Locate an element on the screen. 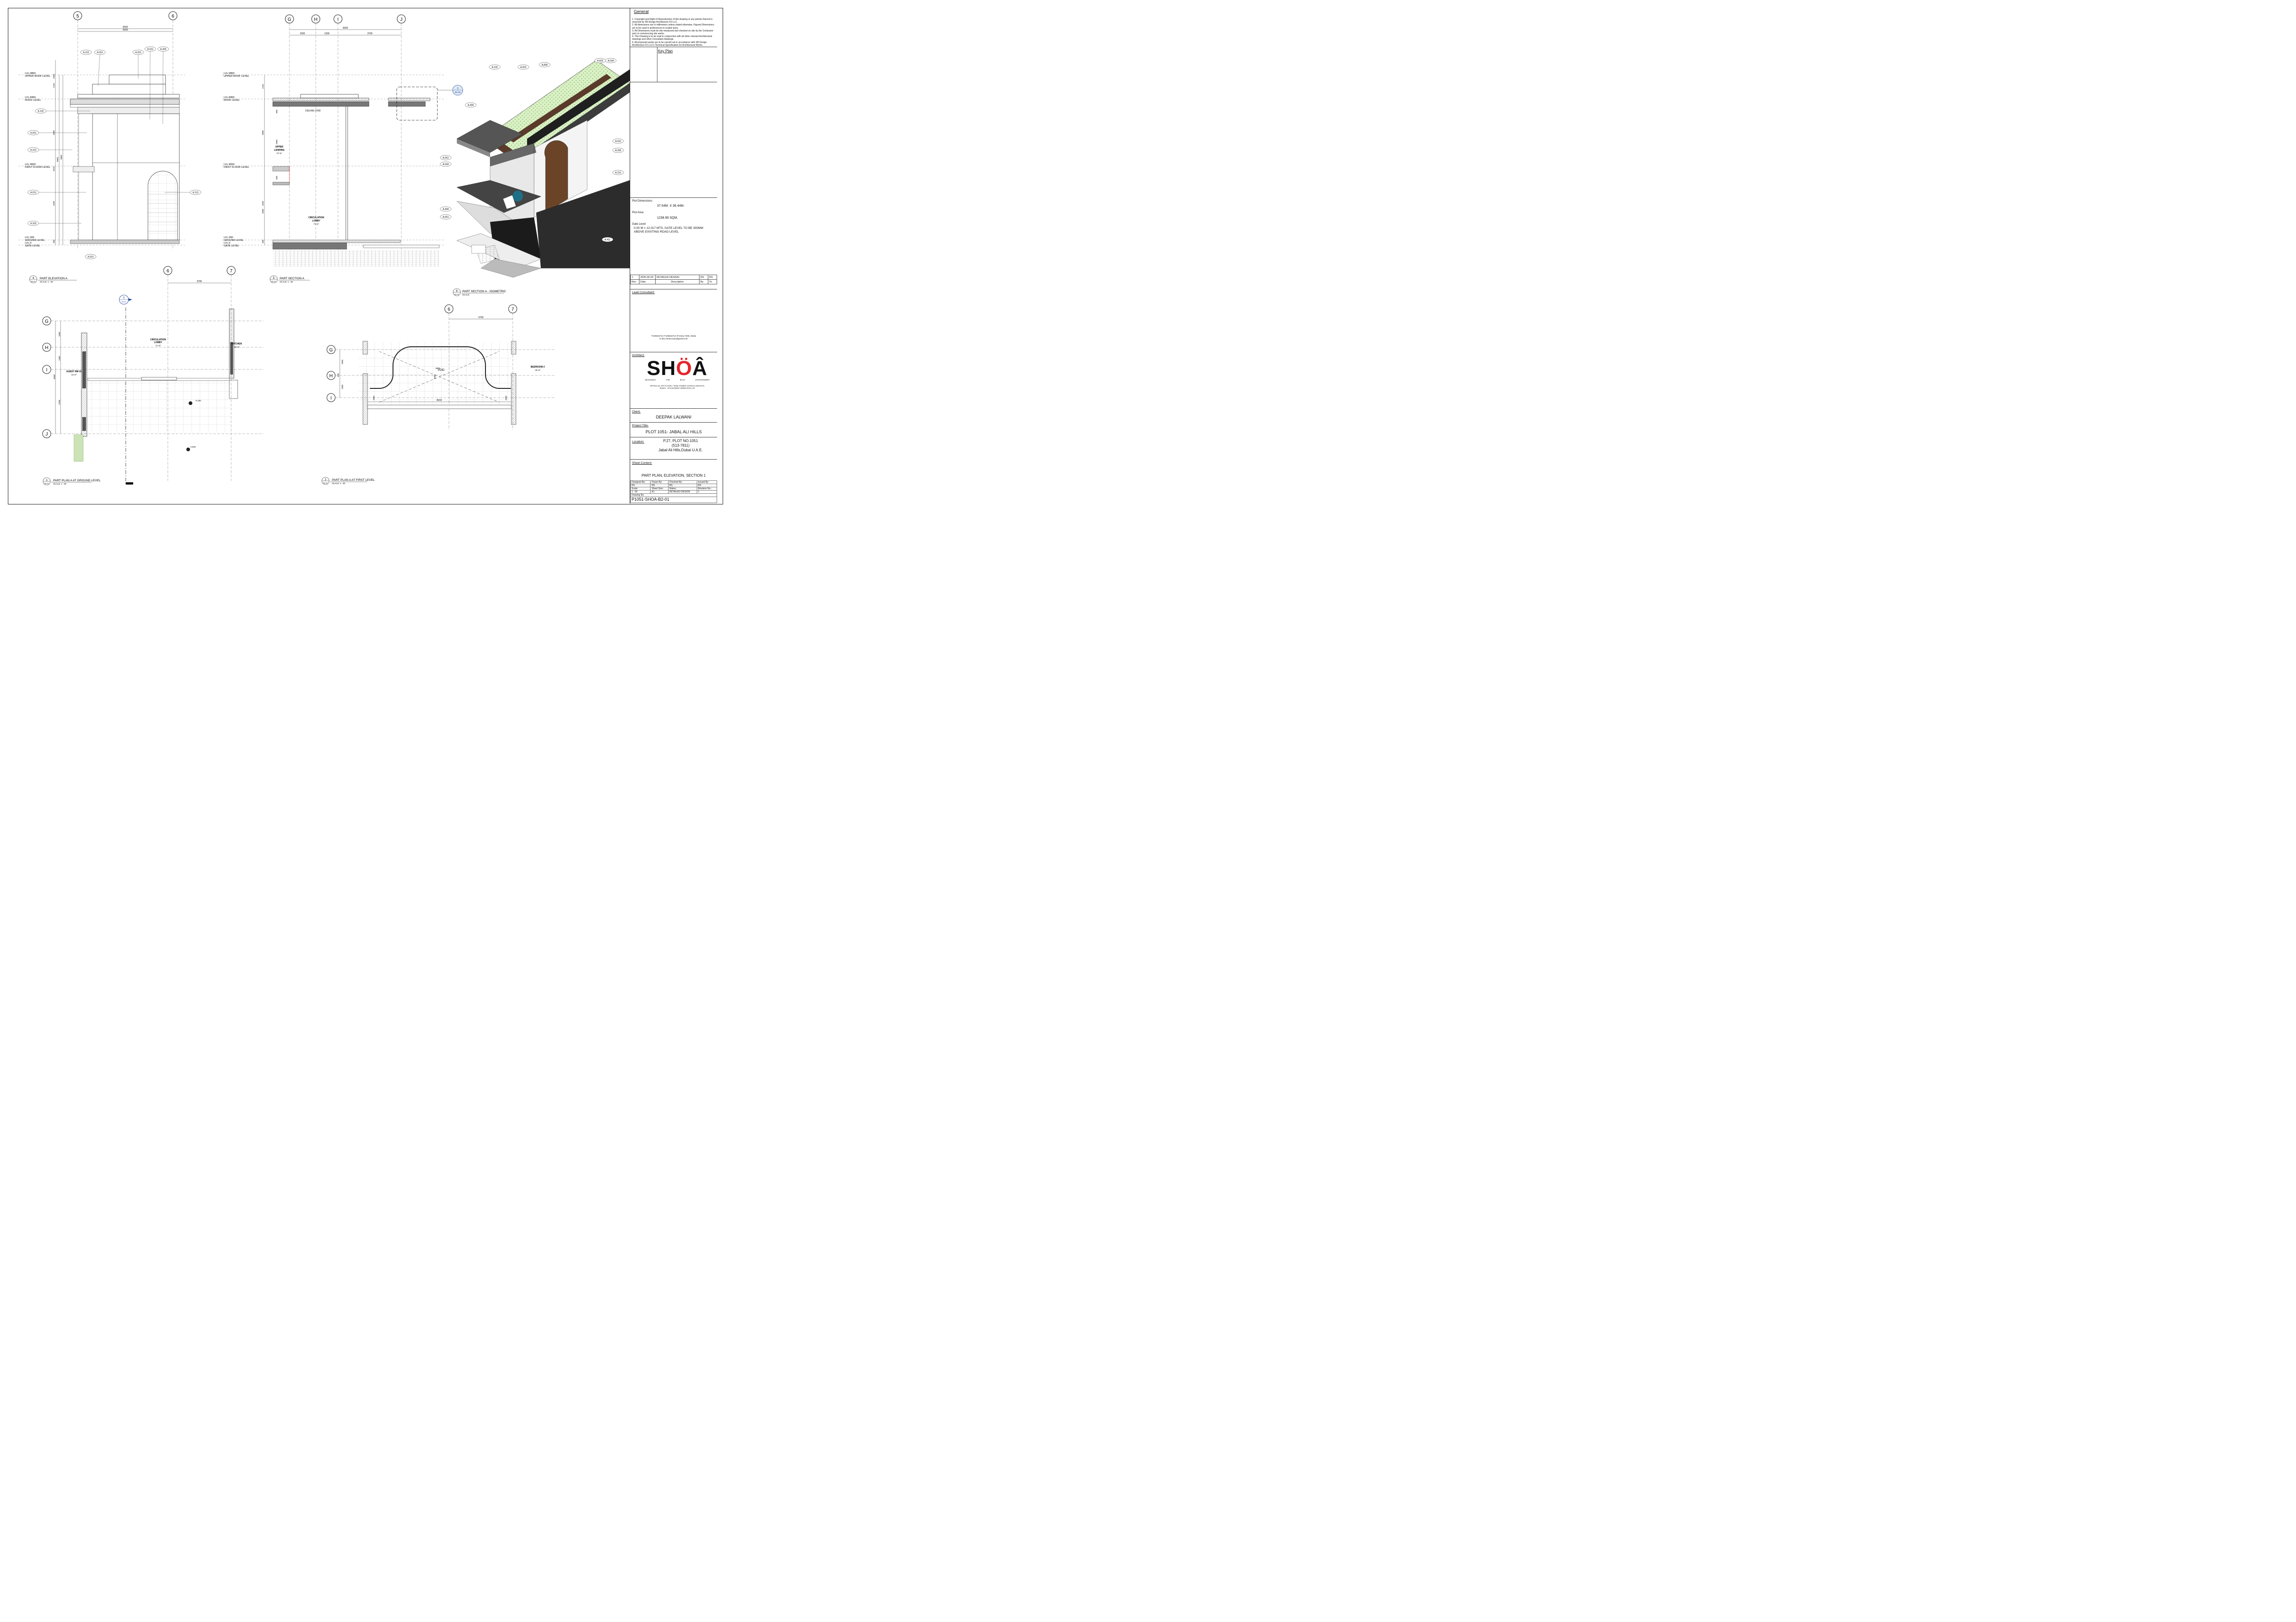 The image size is (2296, 1622). svg-text: SCALE: is located at coordinates (466, 295).